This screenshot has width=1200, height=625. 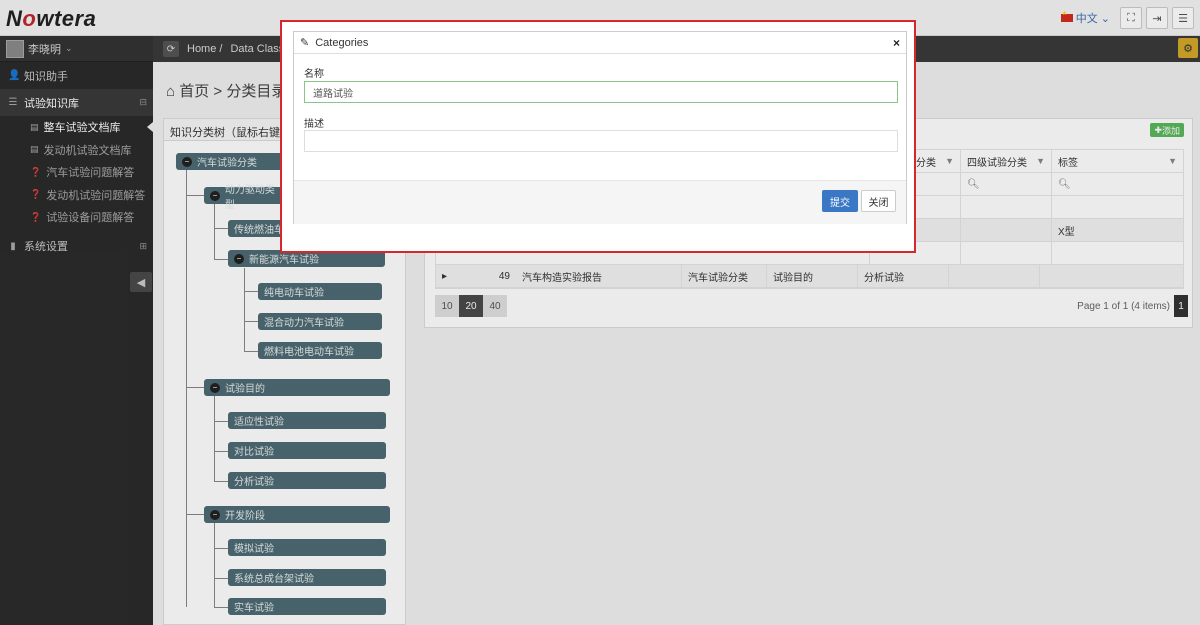 What do you see at coordinates (600, 43) in the screenshot?
I see `dialog-header: ✎ Categories` at bounding box center [600, 43].